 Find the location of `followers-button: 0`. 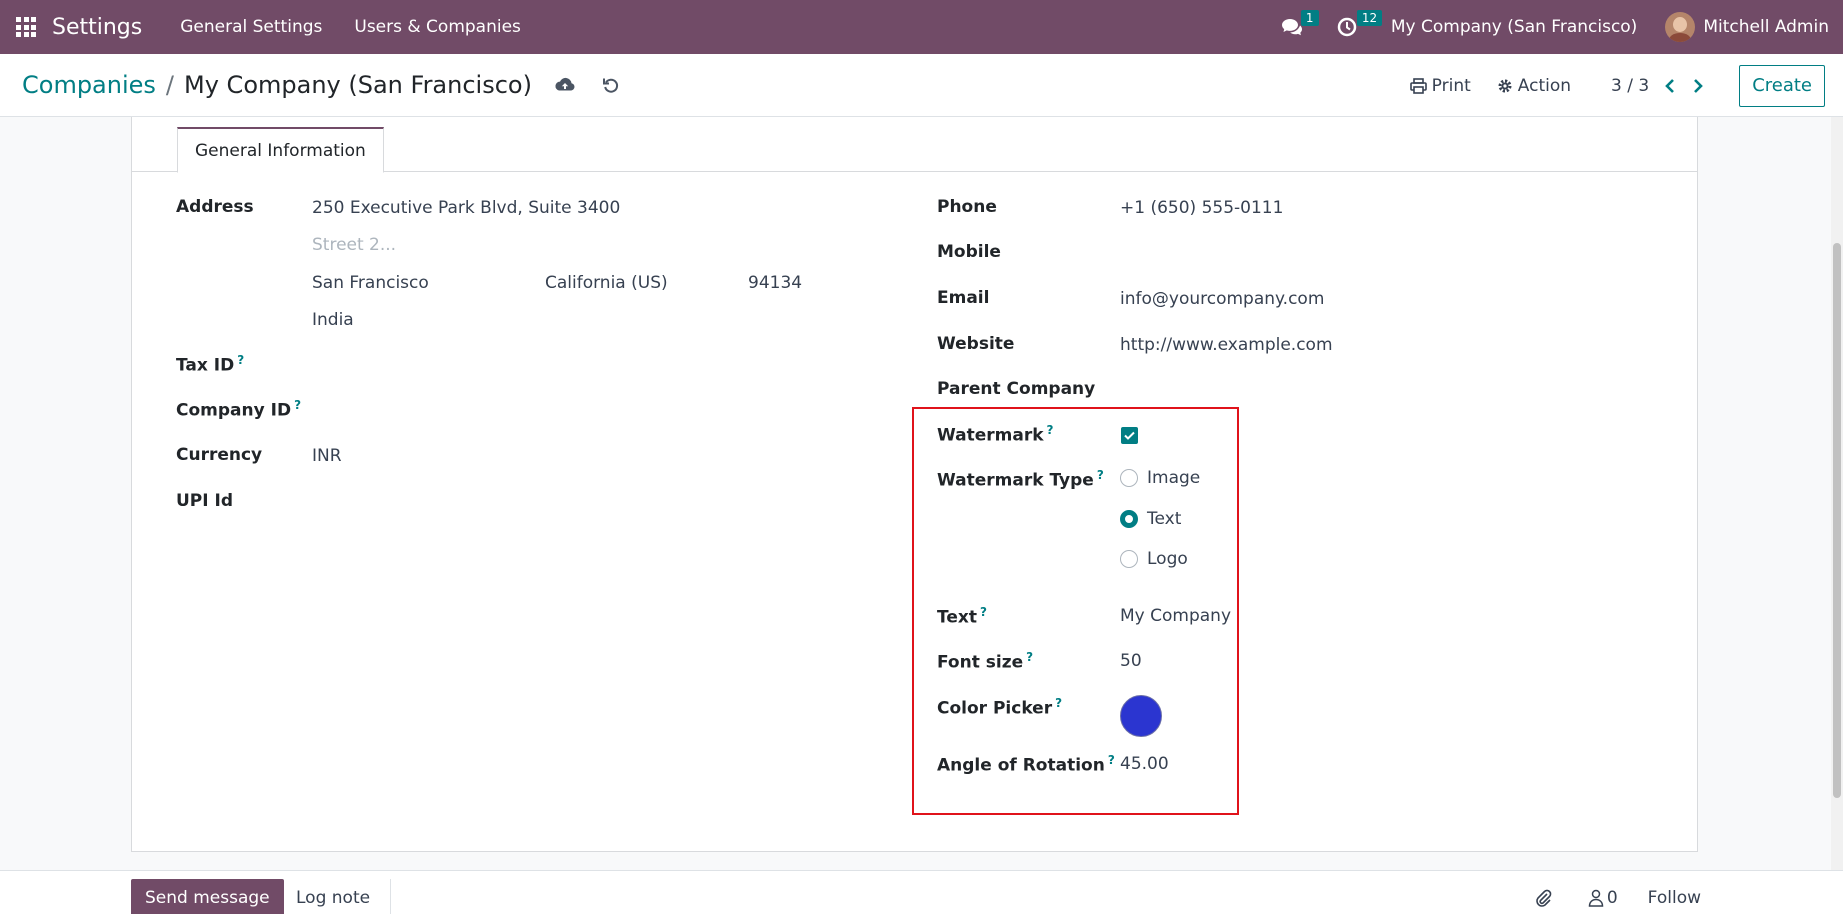

followers-button: 0 is located at coordinates (1603, 898).